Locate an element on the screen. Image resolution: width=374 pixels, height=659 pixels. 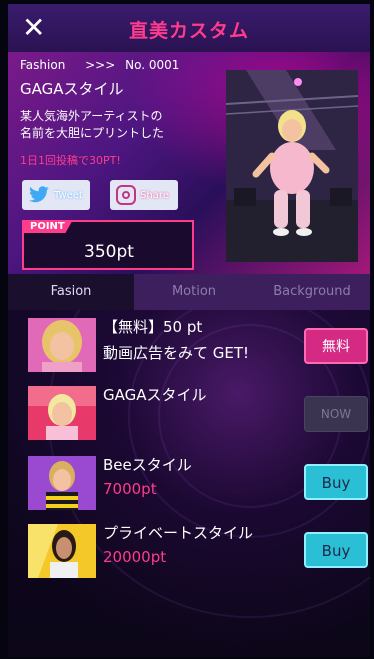
style-name: GAGAスタイル is located at coordinates (72, 89).